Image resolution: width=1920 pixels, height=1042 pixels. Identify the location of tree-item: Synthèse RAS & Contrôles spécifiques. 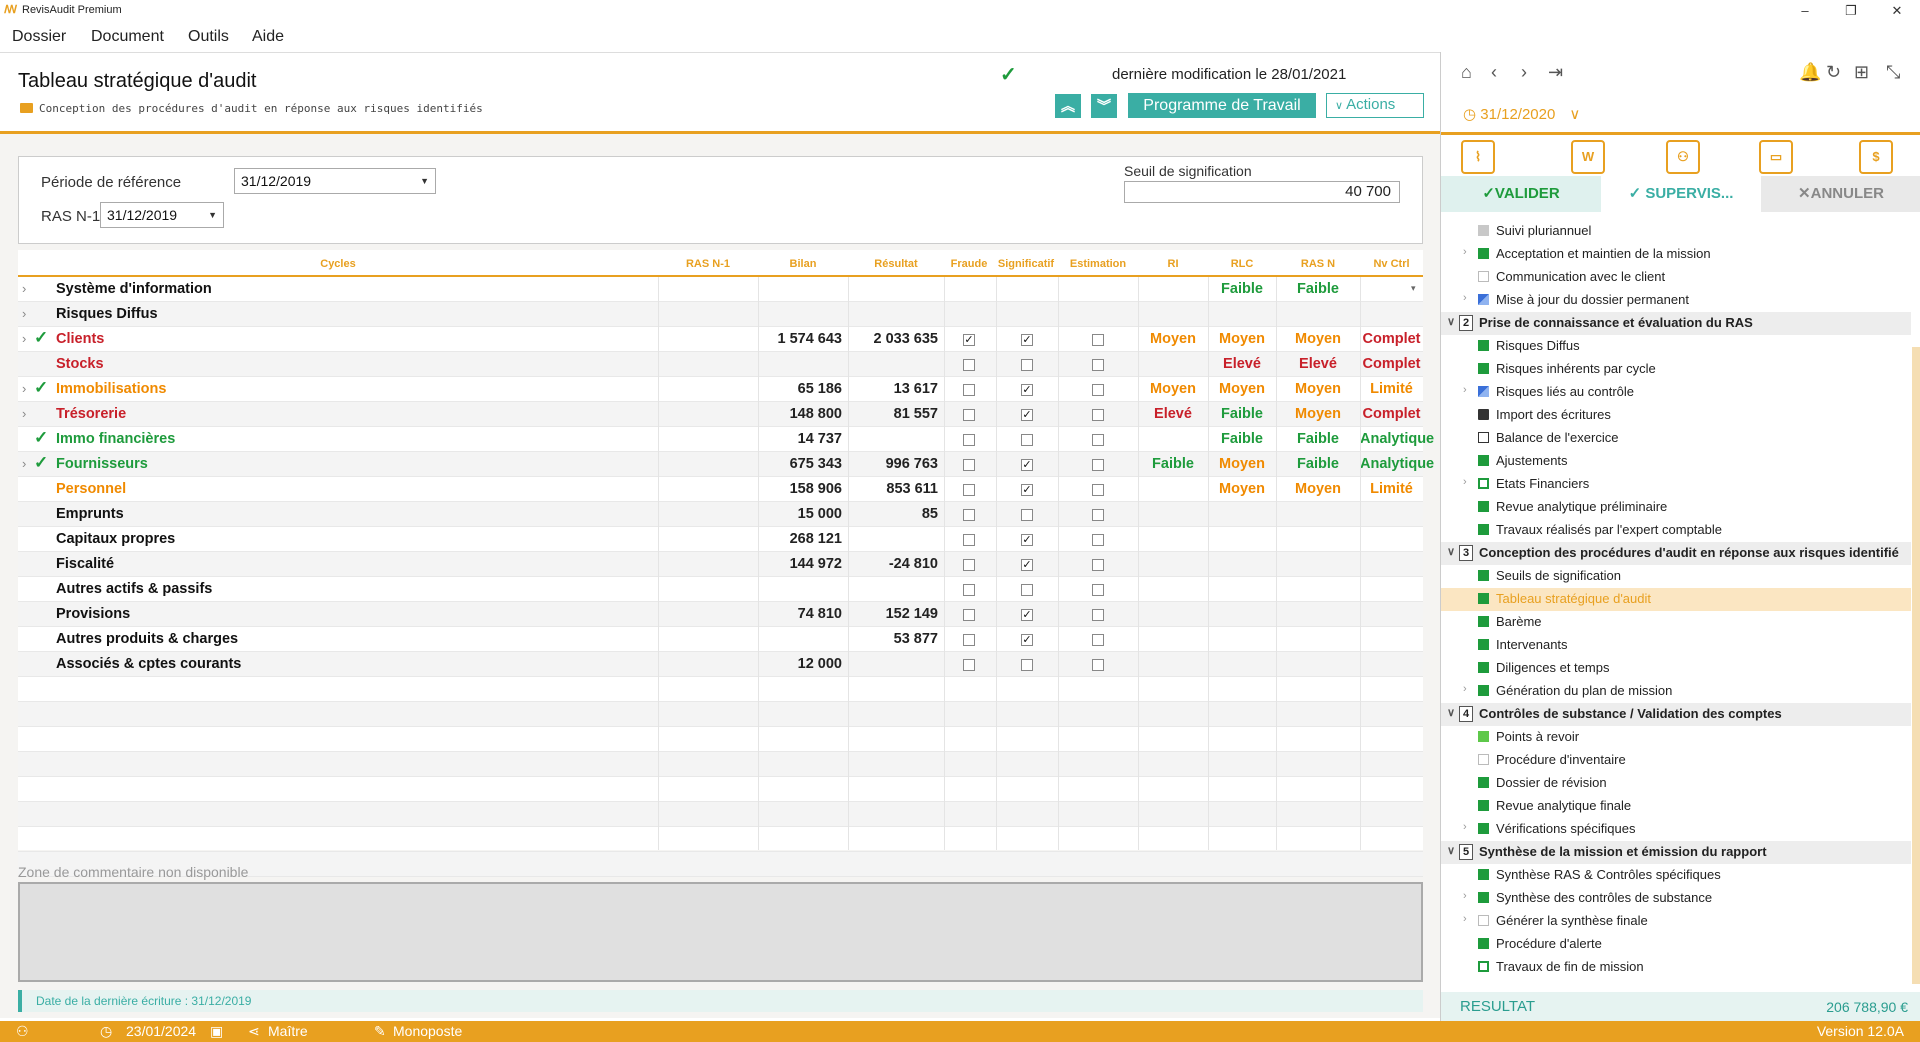
(1676, 875).